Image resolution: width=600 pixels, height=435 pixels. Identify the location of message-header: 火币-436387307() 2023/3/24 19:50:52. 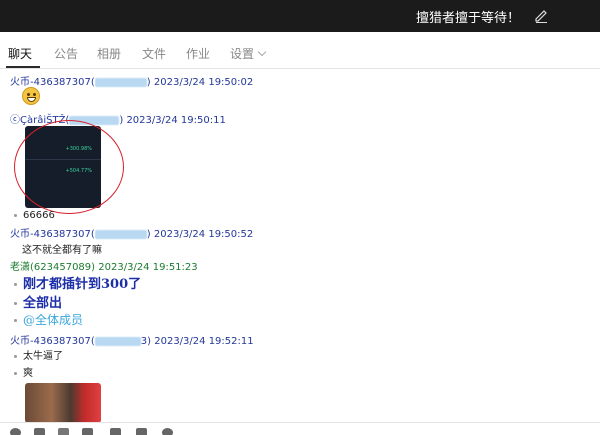
(132, 234).